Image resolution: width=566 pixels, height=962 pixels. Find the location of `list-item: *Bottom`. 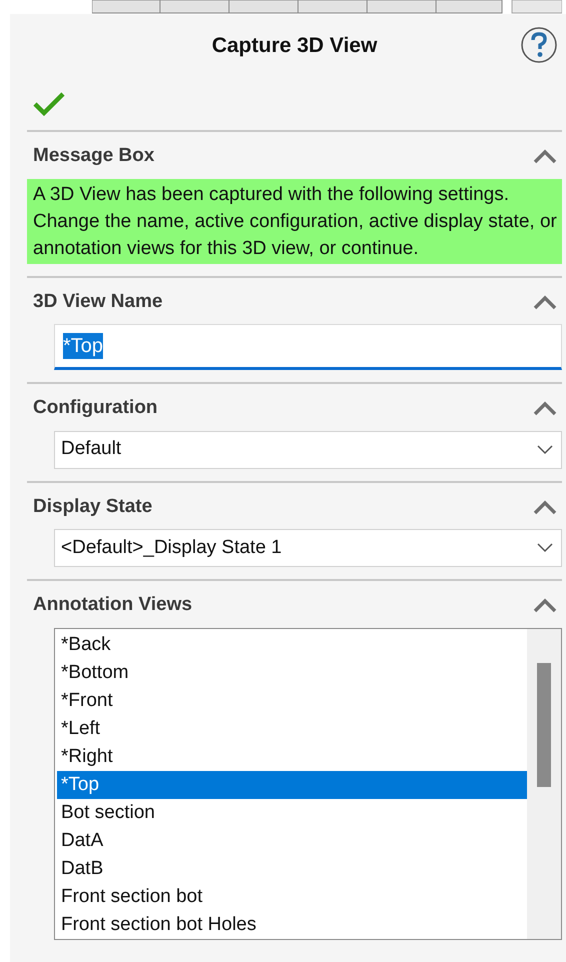

list-item: *Bottom is located at coordinates (292, 672).